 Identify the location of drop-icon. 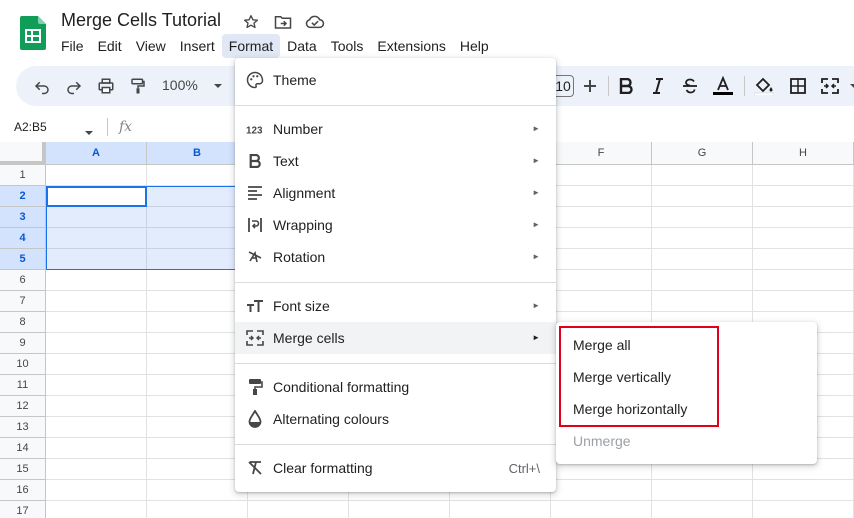
(255, 419).